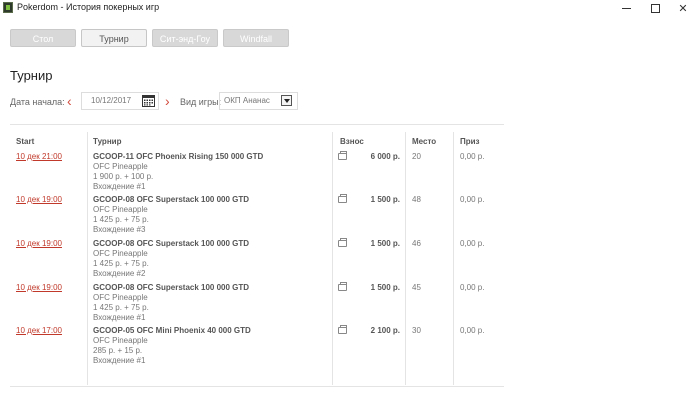  I want to click on minimize-icon, so click(626, 8).